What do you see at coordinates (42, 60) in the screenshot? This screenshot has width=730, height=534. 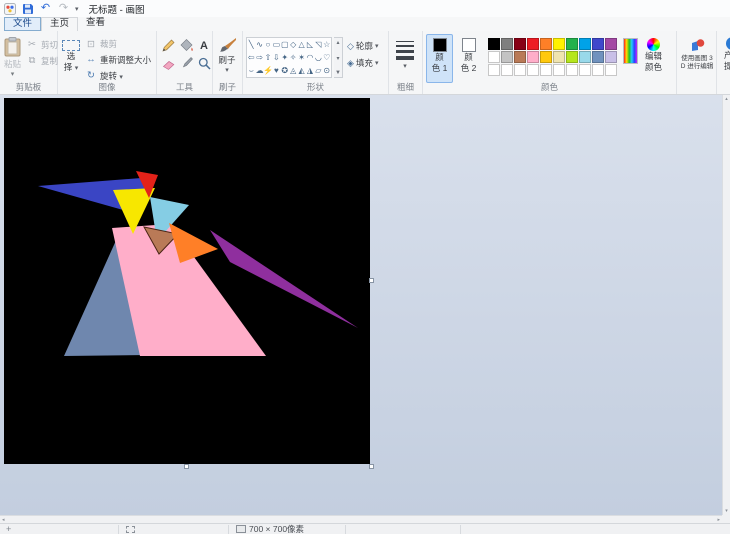 I see `copy-button: ⧉ 复制` at bounding box center [42, 60].